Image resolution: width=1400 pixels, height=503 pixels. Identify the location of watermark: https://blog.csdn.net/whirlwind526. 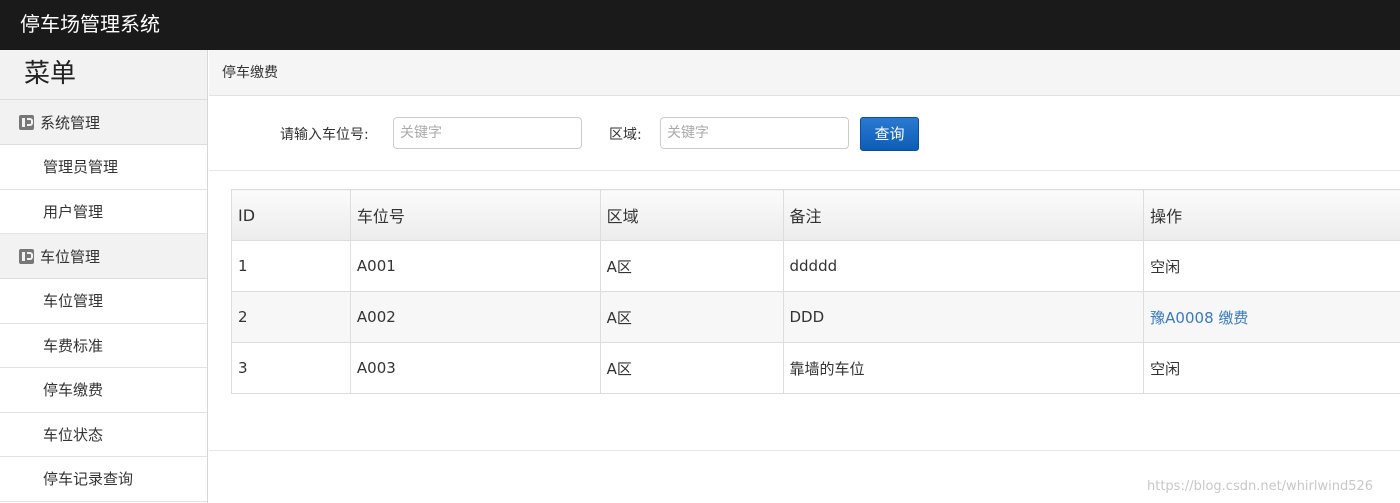
(1260, 486).